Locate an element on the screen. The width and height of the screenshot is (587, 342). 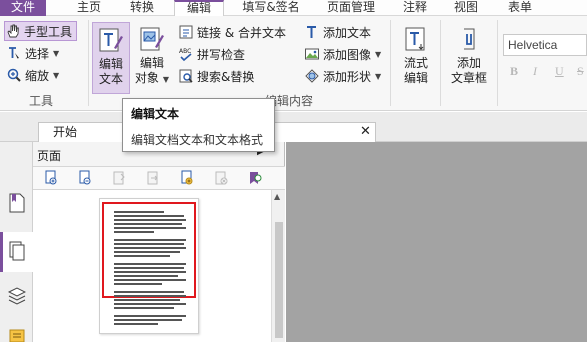
add-shape-icon is located at coordinates (312, 76).